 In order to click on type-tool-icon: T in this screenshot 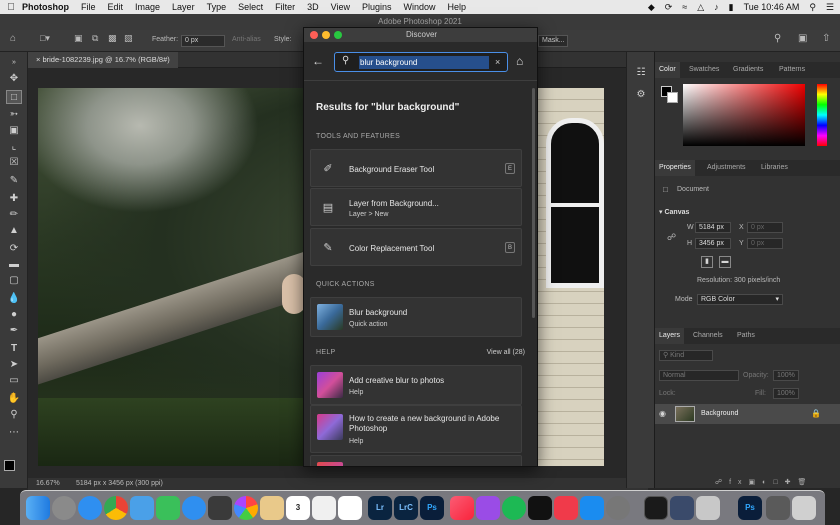, I will do `click(14, 349)`.